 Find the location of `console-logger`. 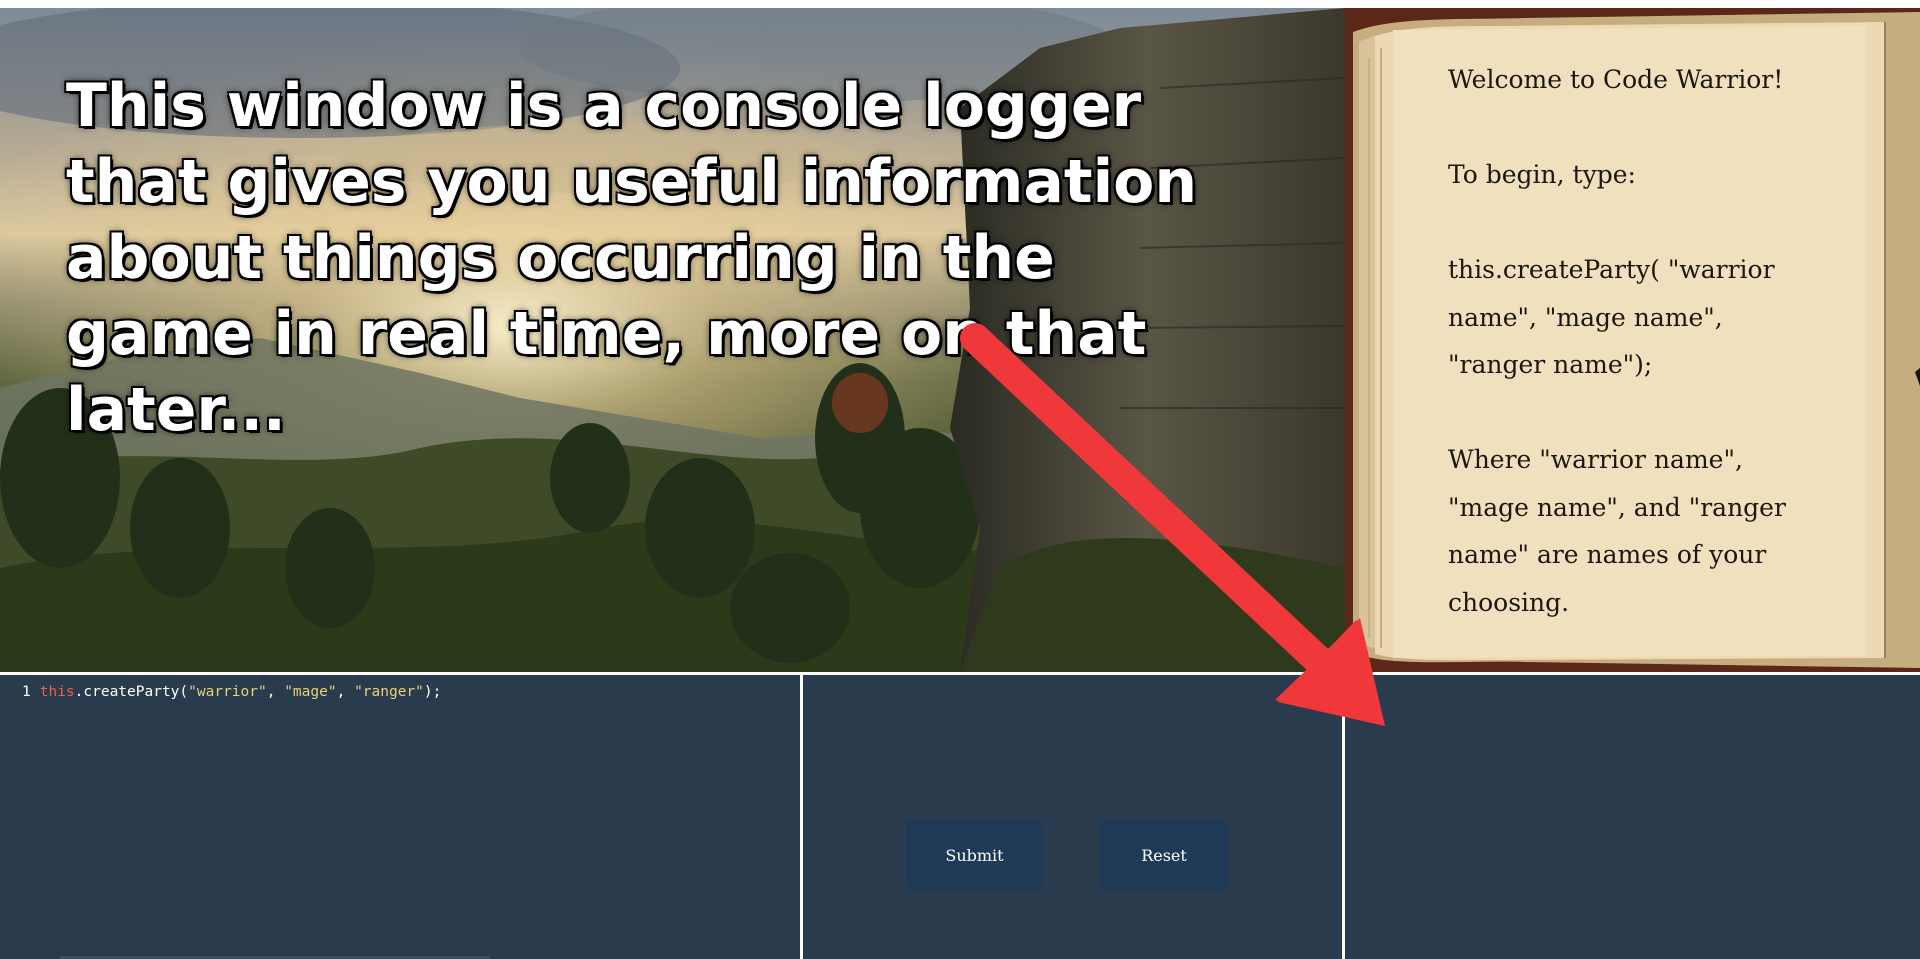

console-logger is located at coordinates (1632, 817).